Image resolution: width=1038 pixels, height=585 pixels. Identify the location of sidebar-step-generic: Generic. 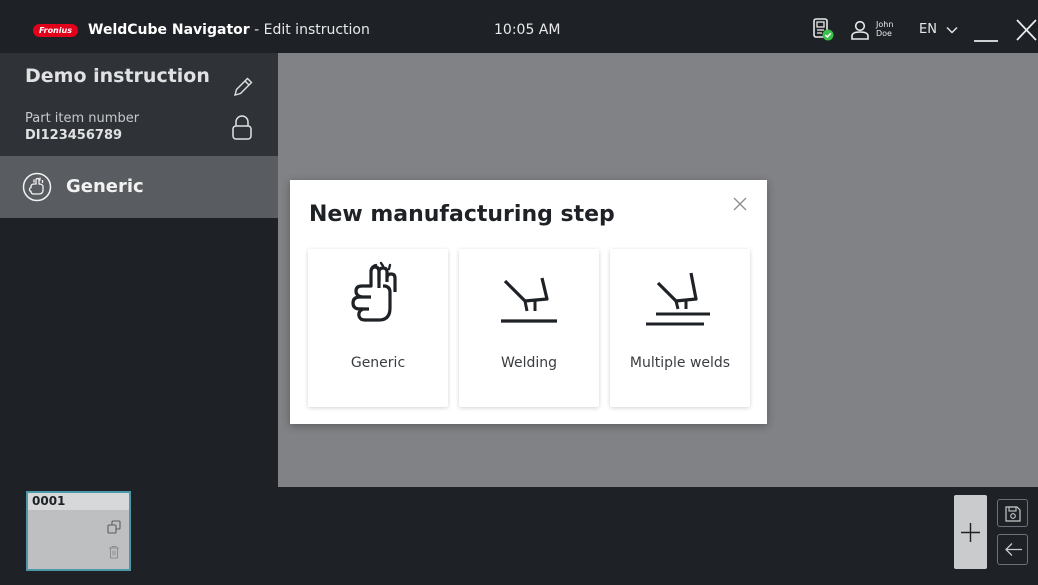
(139, 187).